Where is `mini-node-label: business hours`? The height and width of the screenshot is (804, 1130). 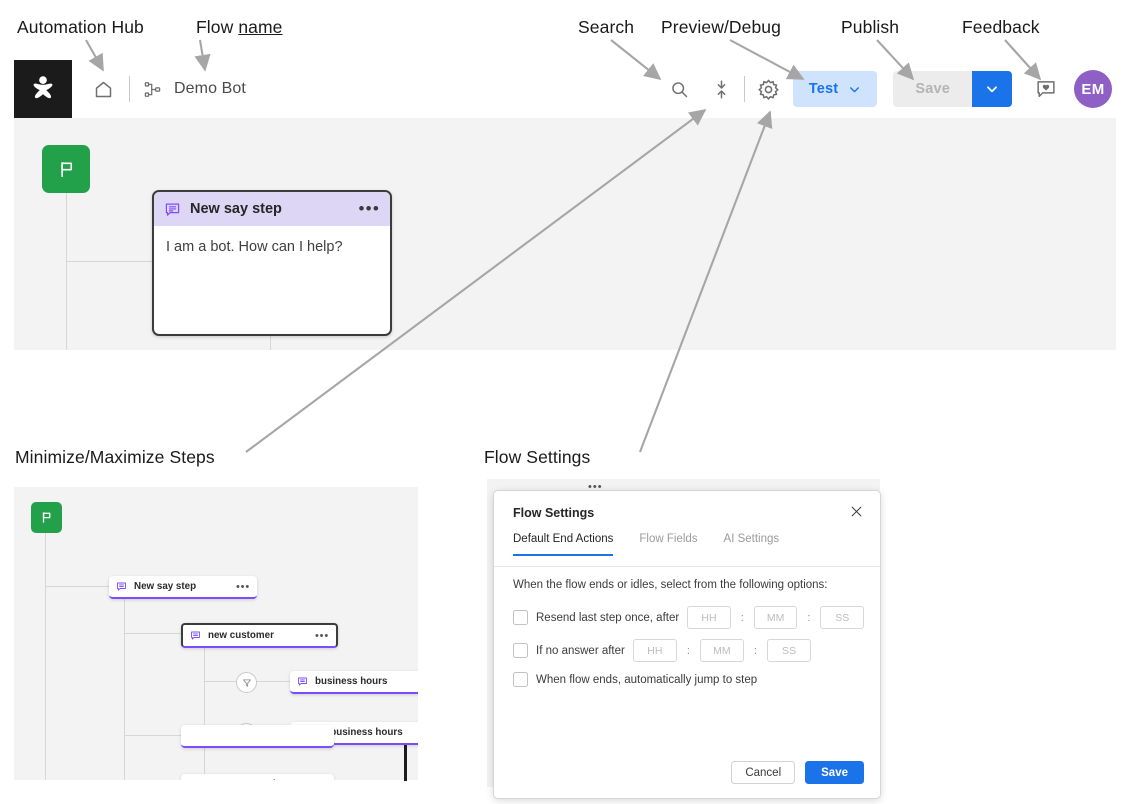 mini-node-label: business hours is located at coordinates (351, 681).